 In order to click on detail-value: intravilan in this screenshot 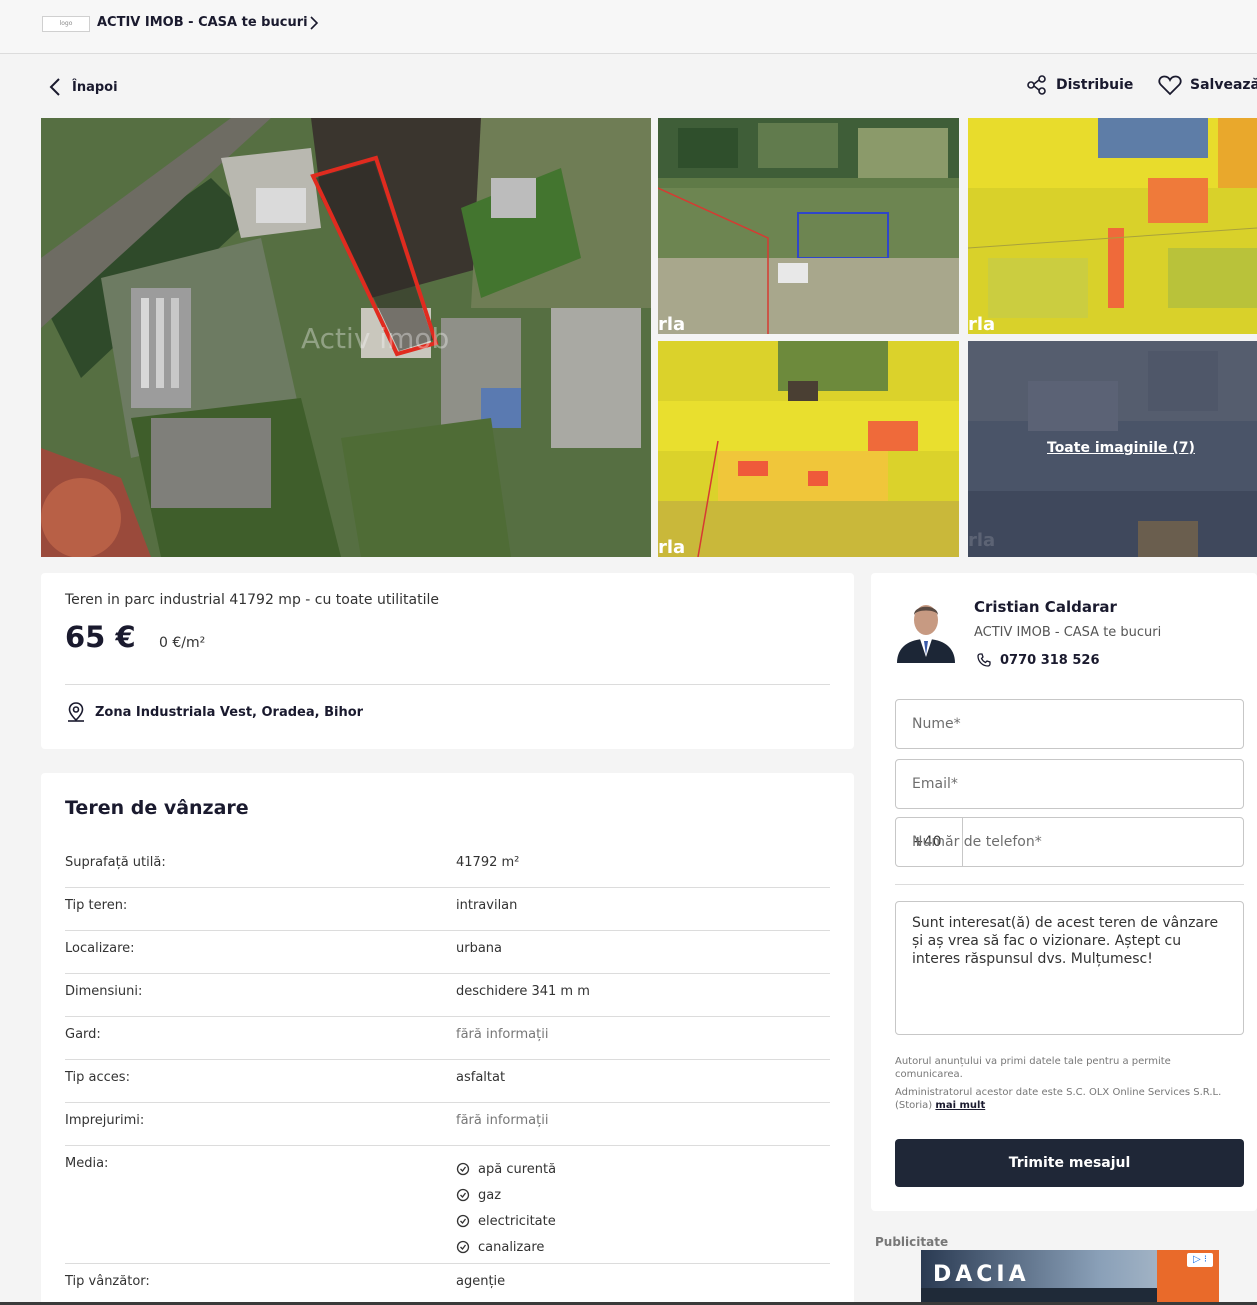, I will do `click(487, 905)`.